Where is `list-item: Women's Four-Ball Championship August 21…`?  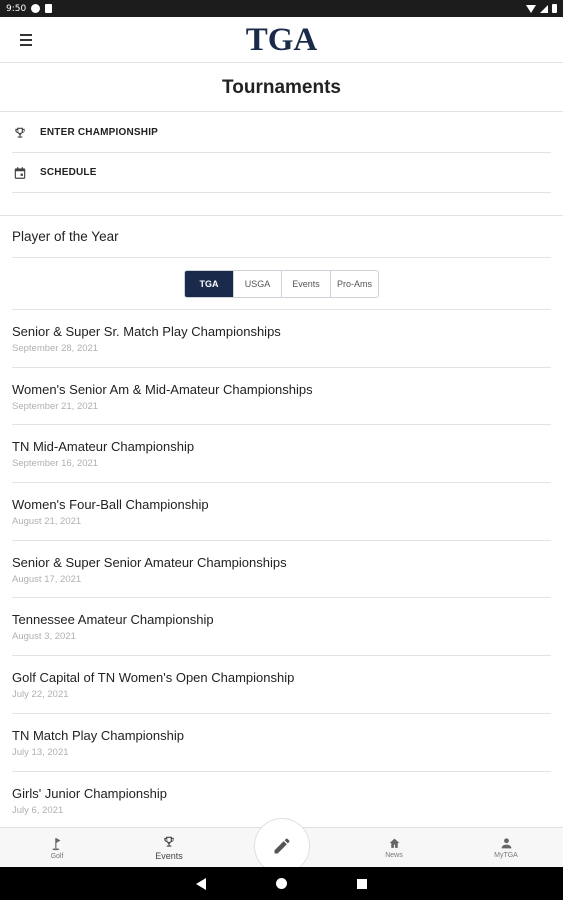
list-item: Women's Four-Ball Championship August 21… is located at coordinates (281, 512).